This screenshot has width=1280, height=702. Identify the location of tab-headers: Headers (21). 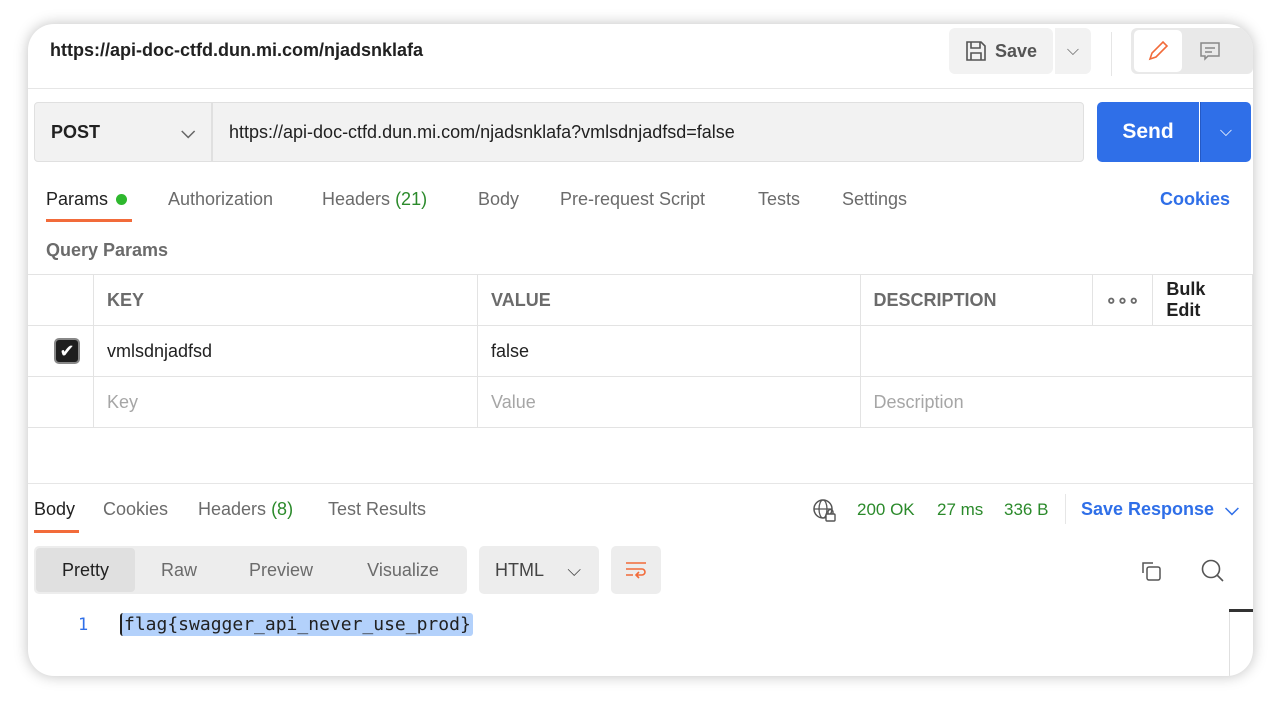
(374, 199).